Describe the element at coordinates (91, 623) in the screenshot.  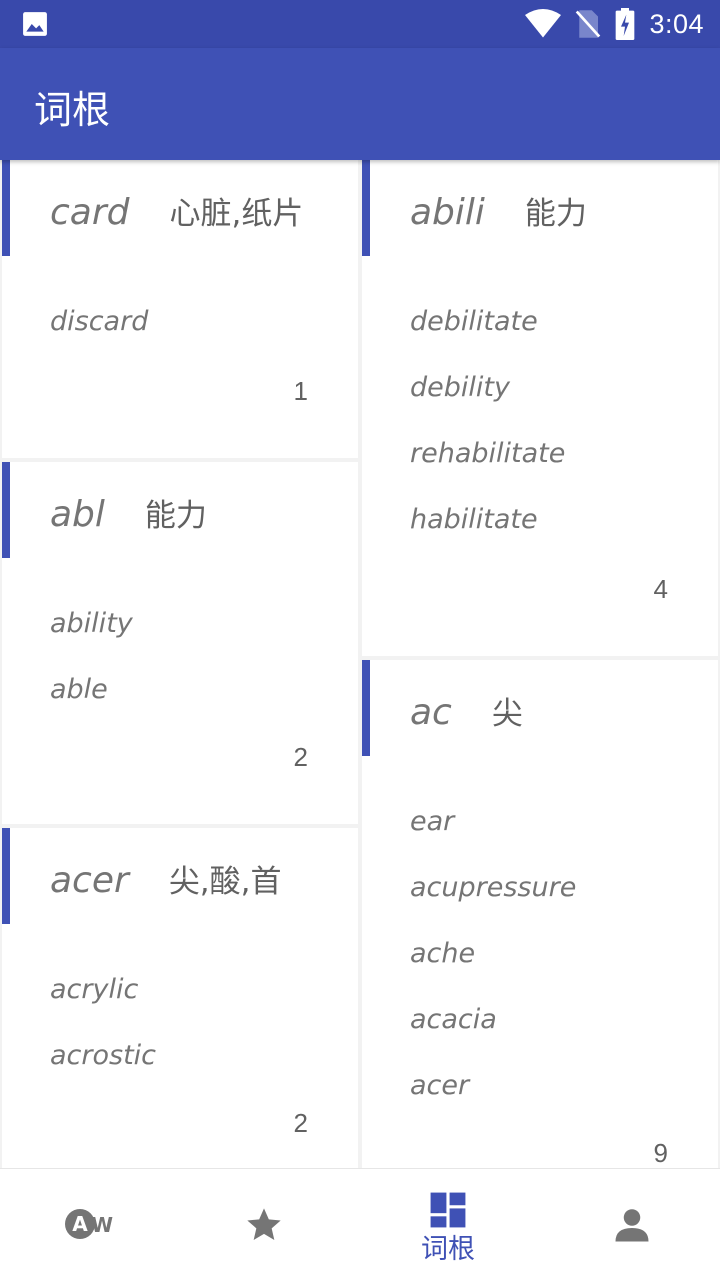
I see `example-word: ability` at that location.